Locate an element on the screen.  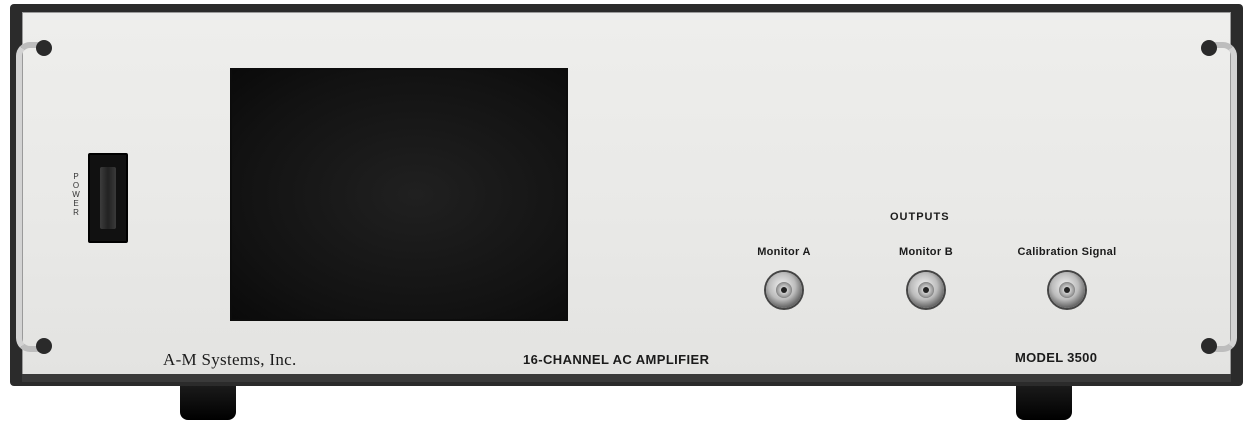
product-name: 16-CHANNEL AC AMPLIFIER is located at coordinates (616, 359).